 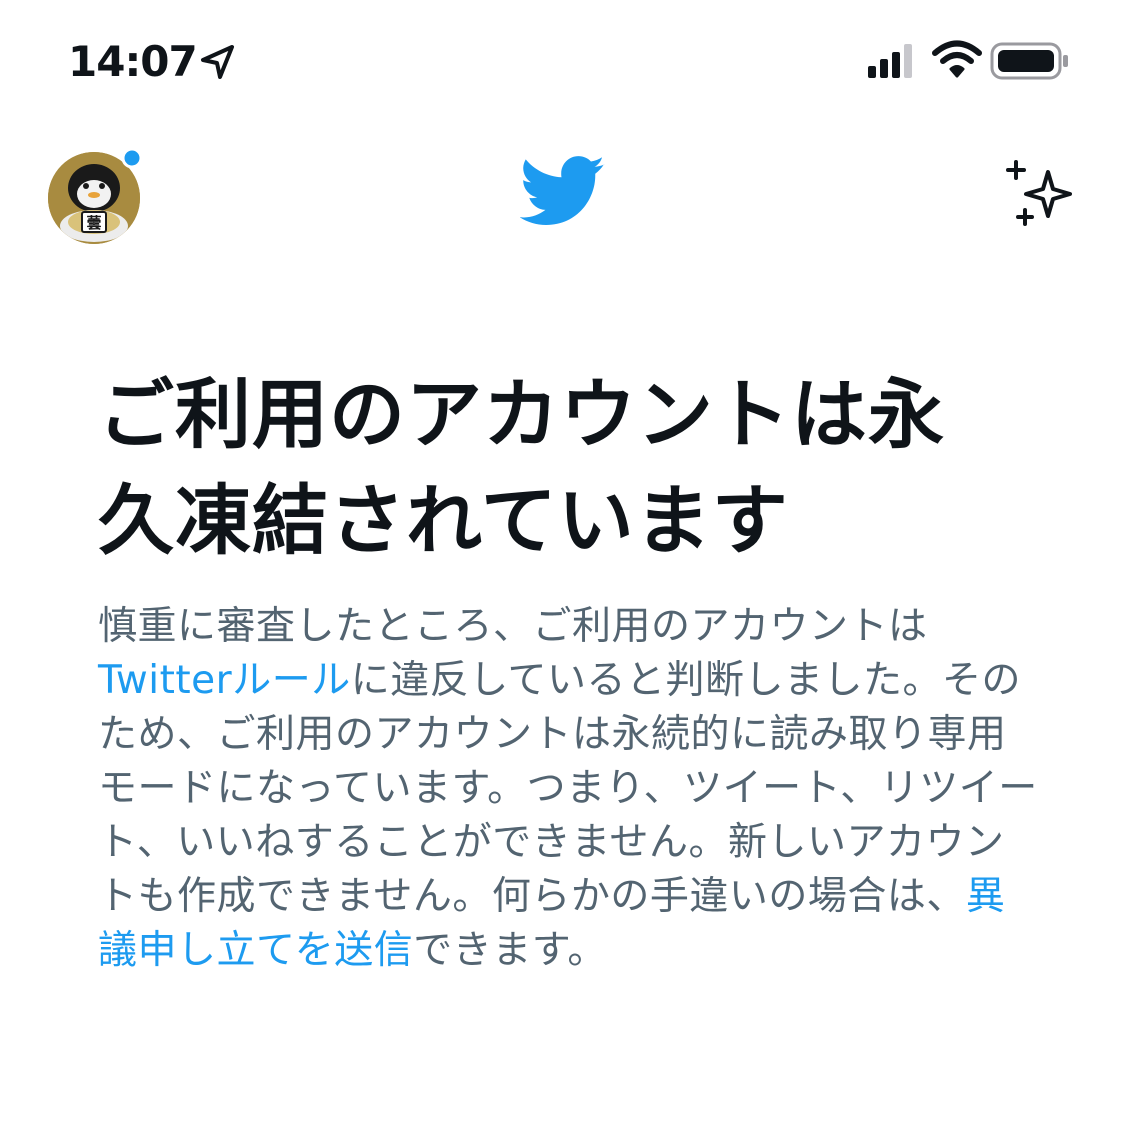 What do you see at coordinates (1041, 195) in the screenshot?
I see `sparkle-icon` at bounding box center [1041, 195].